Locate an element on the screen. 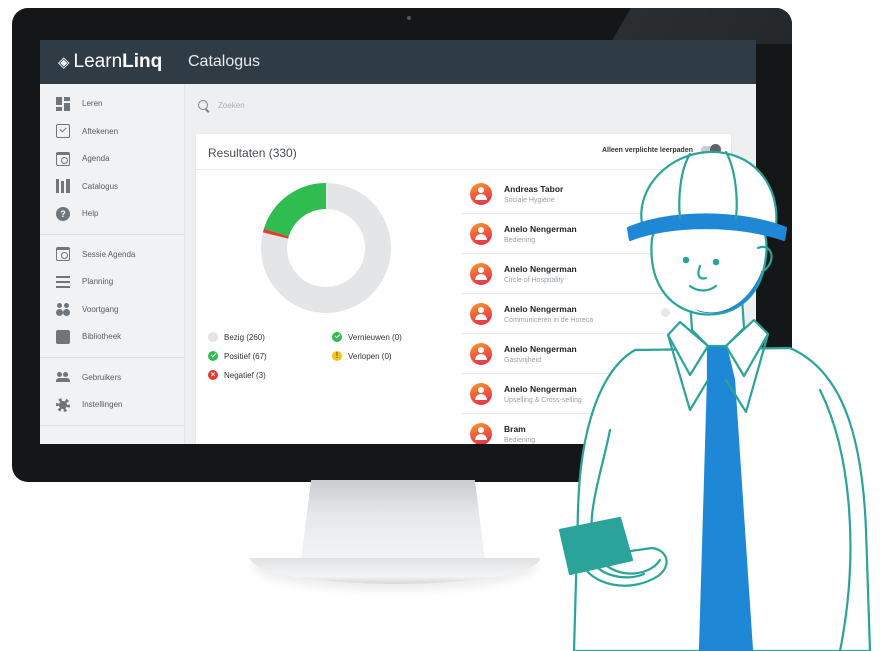  sidebar-item-label: Agenda is located at coordinates (96, 159).